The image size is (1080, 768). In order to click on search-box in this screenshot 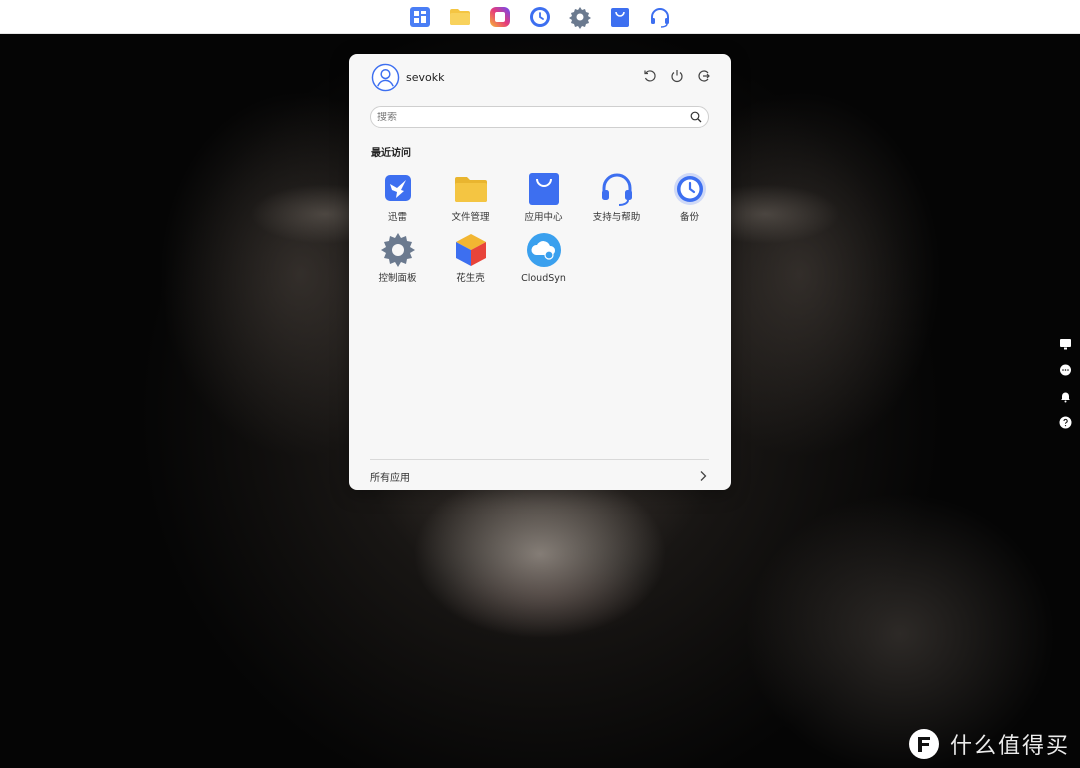, I will do `click(539, 117)`.